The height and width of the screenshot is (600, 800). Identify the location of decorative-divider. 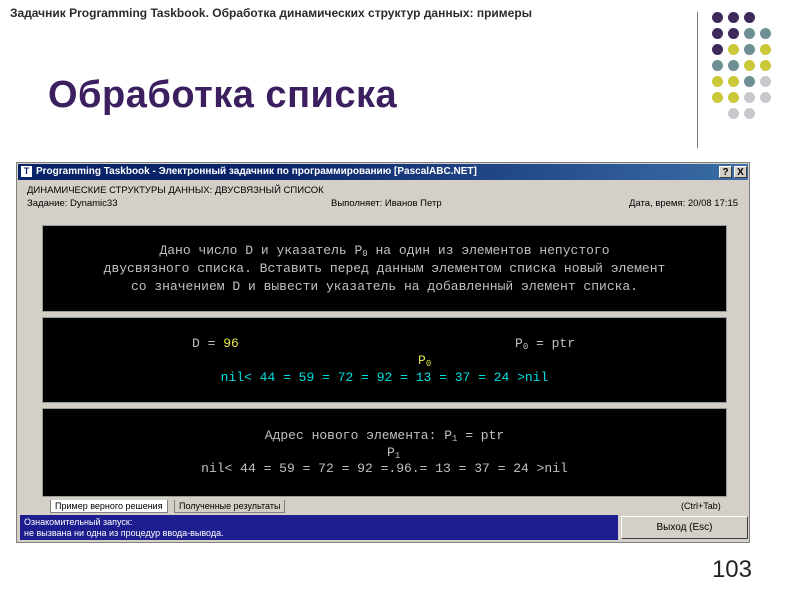
(697, 80).